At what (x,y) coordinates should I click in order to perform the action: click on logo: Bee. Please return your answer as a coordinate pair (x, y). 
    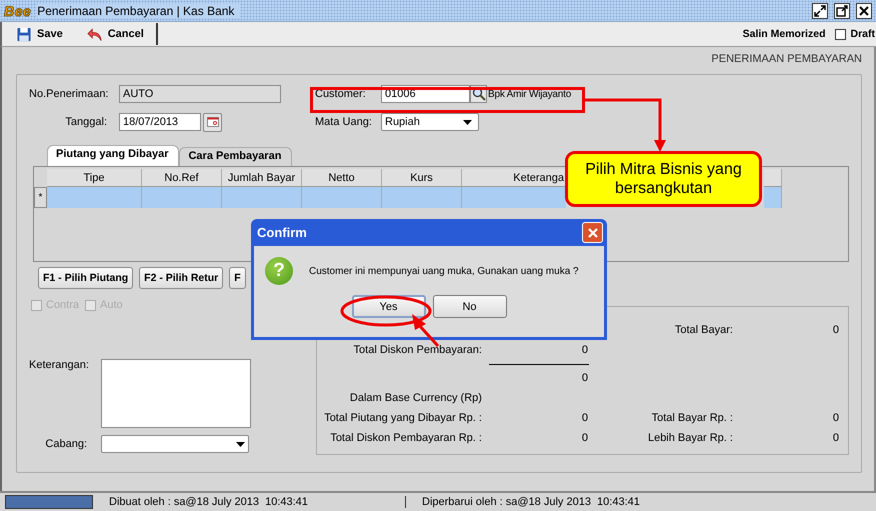
    Looking at the image, I should click on (18, 10).